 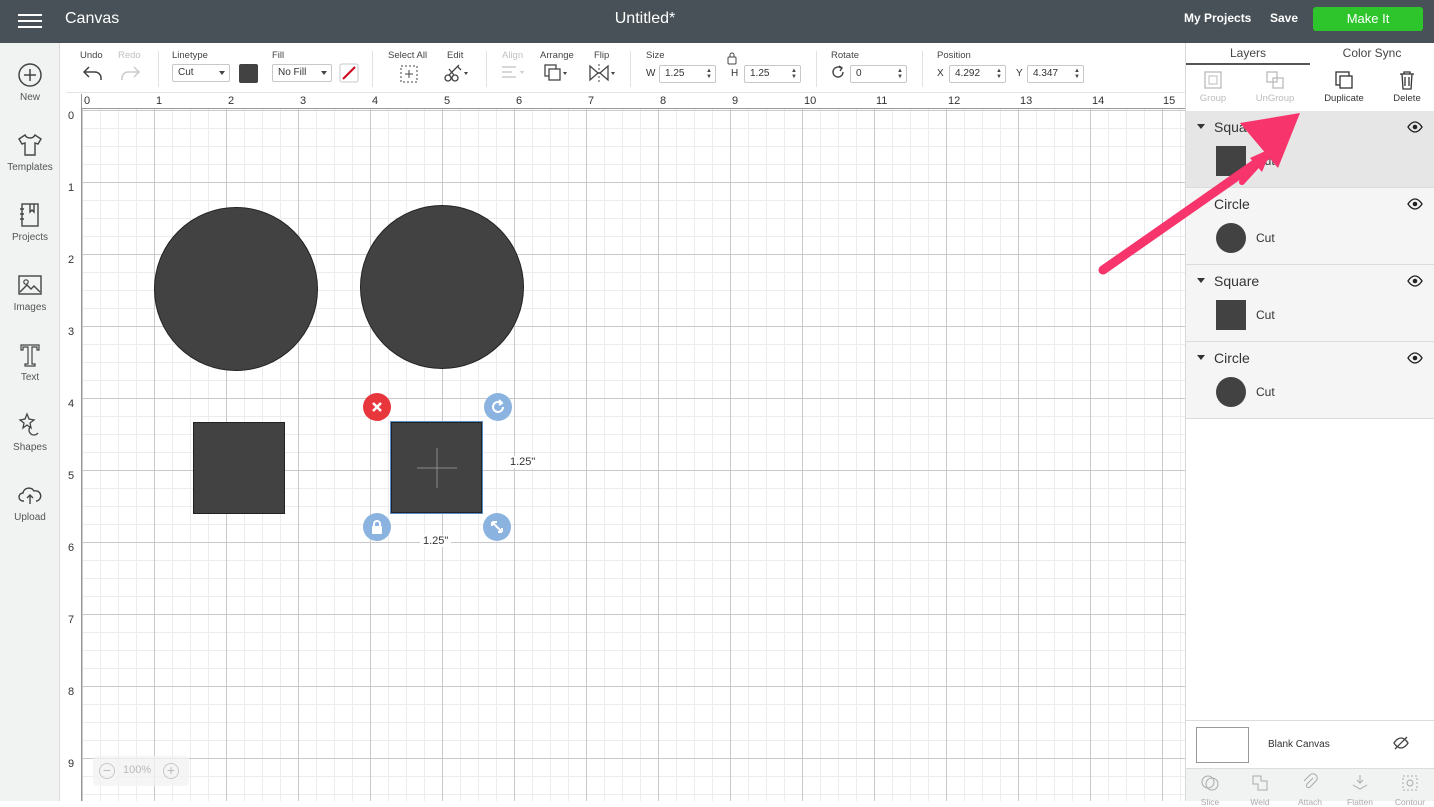 What do you see at coordinates (74, 447) in the screenshot?
I see `ruler-left: 0 1 2 3 4 5 6 7 8 9` at bounding box center [74, 447].